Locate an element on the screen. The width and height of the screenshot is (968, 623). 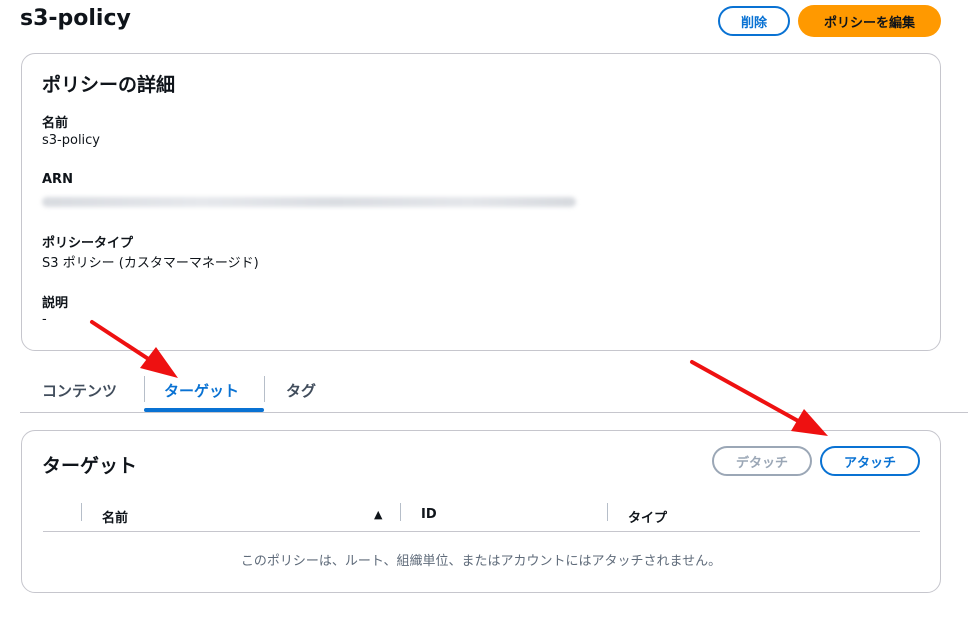
description-value: - is located at coordinates (44, 319).